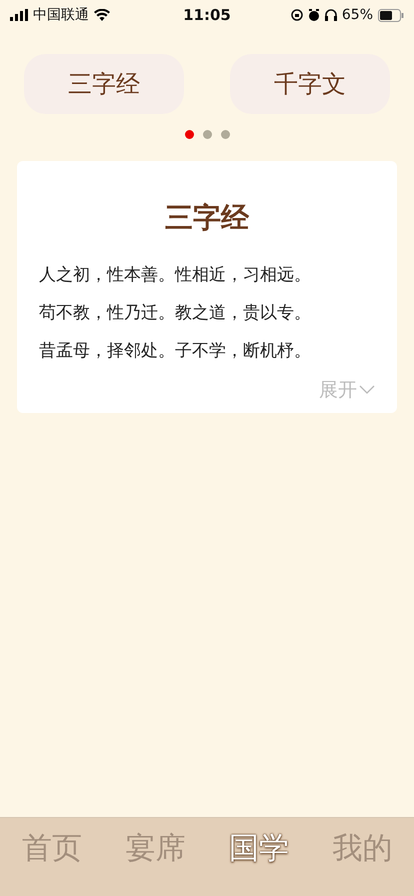 The width and height of the screenshot is (414, 896). What do you see at coordinates (347, 390) in the screenshot?
I see `expand-button: 展开` at bounding box center [347, 390].